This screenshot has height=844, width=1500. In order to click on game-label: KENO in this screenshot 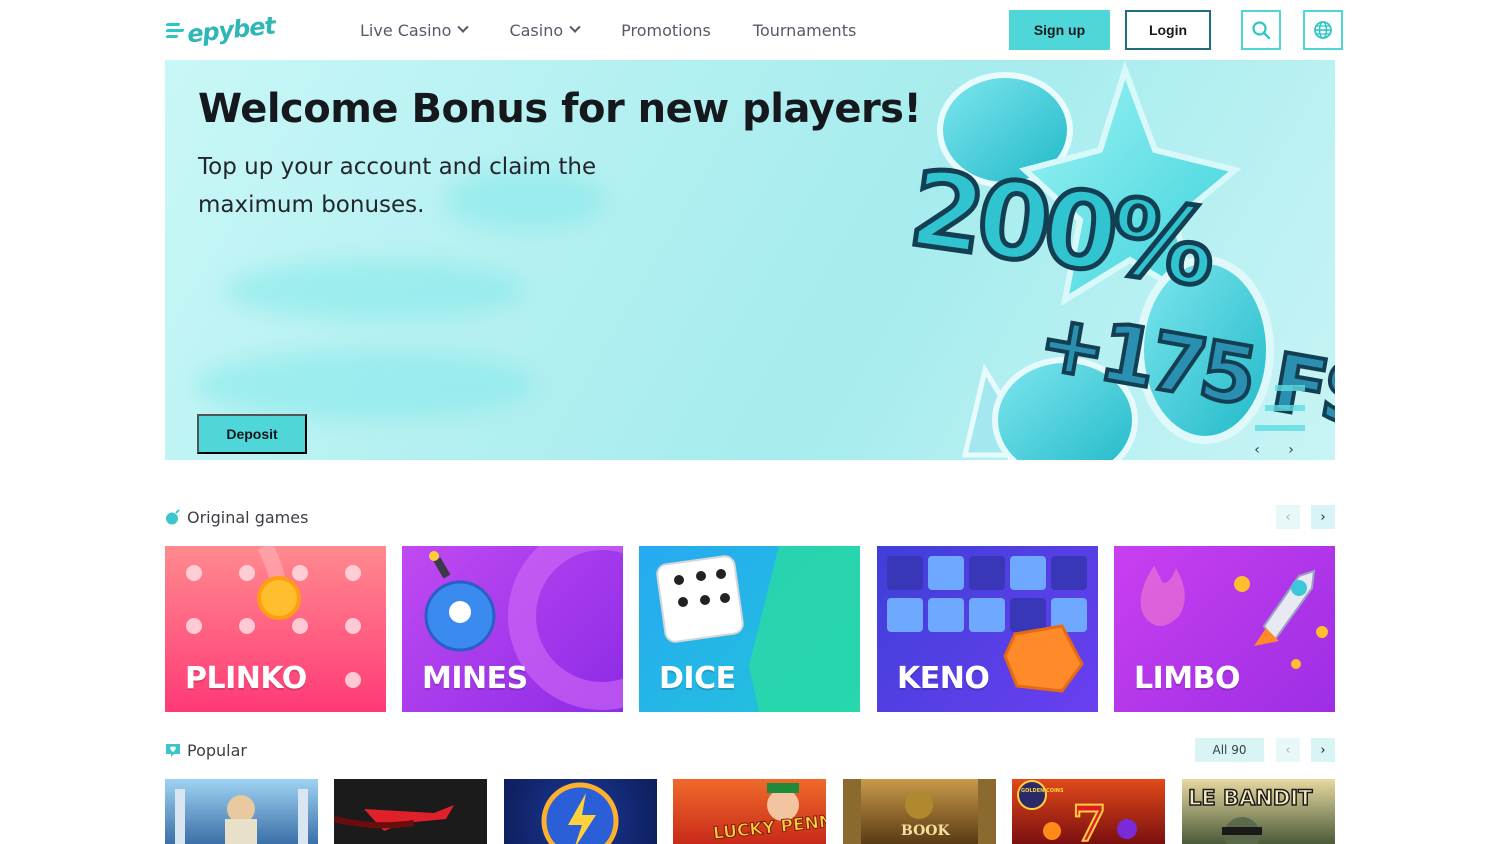, I will do `click(943, 678)`.